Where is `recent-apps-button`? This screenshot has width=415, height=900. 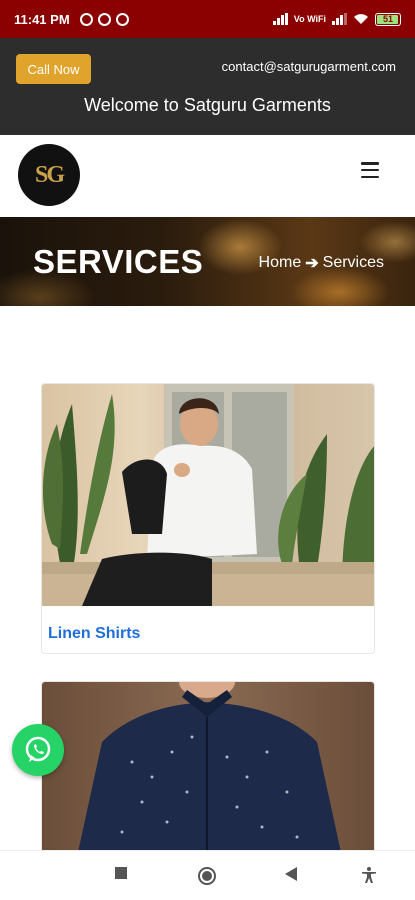 recent-apps-button is located at coordinates (121, 873).